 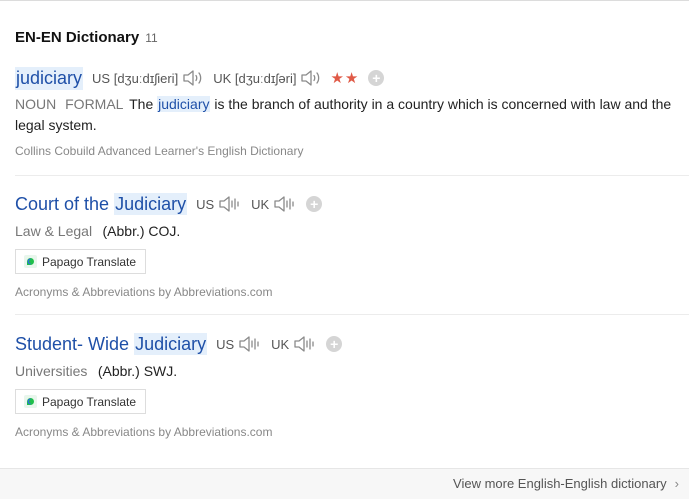 I want to click on result-count: 11, so click(x=151, y=38).